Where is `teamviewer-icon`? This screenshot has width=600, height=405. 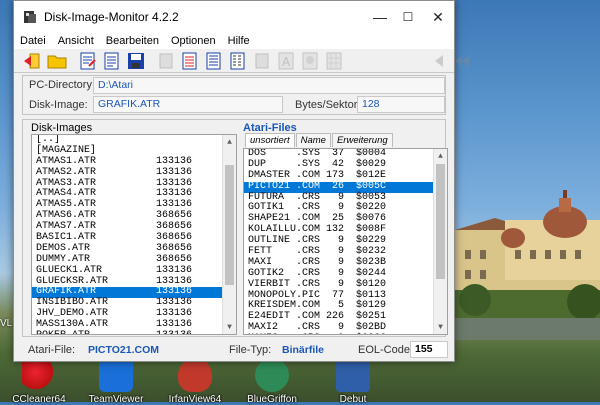 teamviewer-icon is located at coordinates (116, 375).